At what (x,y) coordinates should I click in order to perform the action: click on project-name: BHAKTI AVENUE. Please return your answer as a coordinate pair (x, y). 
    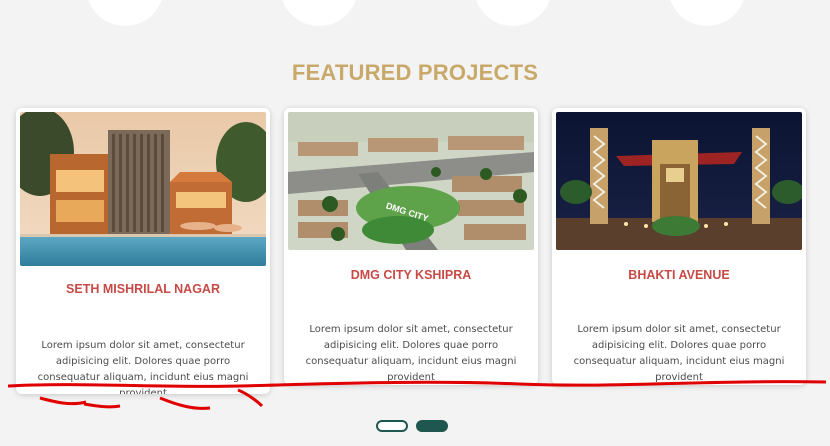
    Looking at the image, I should click on (679, 275).